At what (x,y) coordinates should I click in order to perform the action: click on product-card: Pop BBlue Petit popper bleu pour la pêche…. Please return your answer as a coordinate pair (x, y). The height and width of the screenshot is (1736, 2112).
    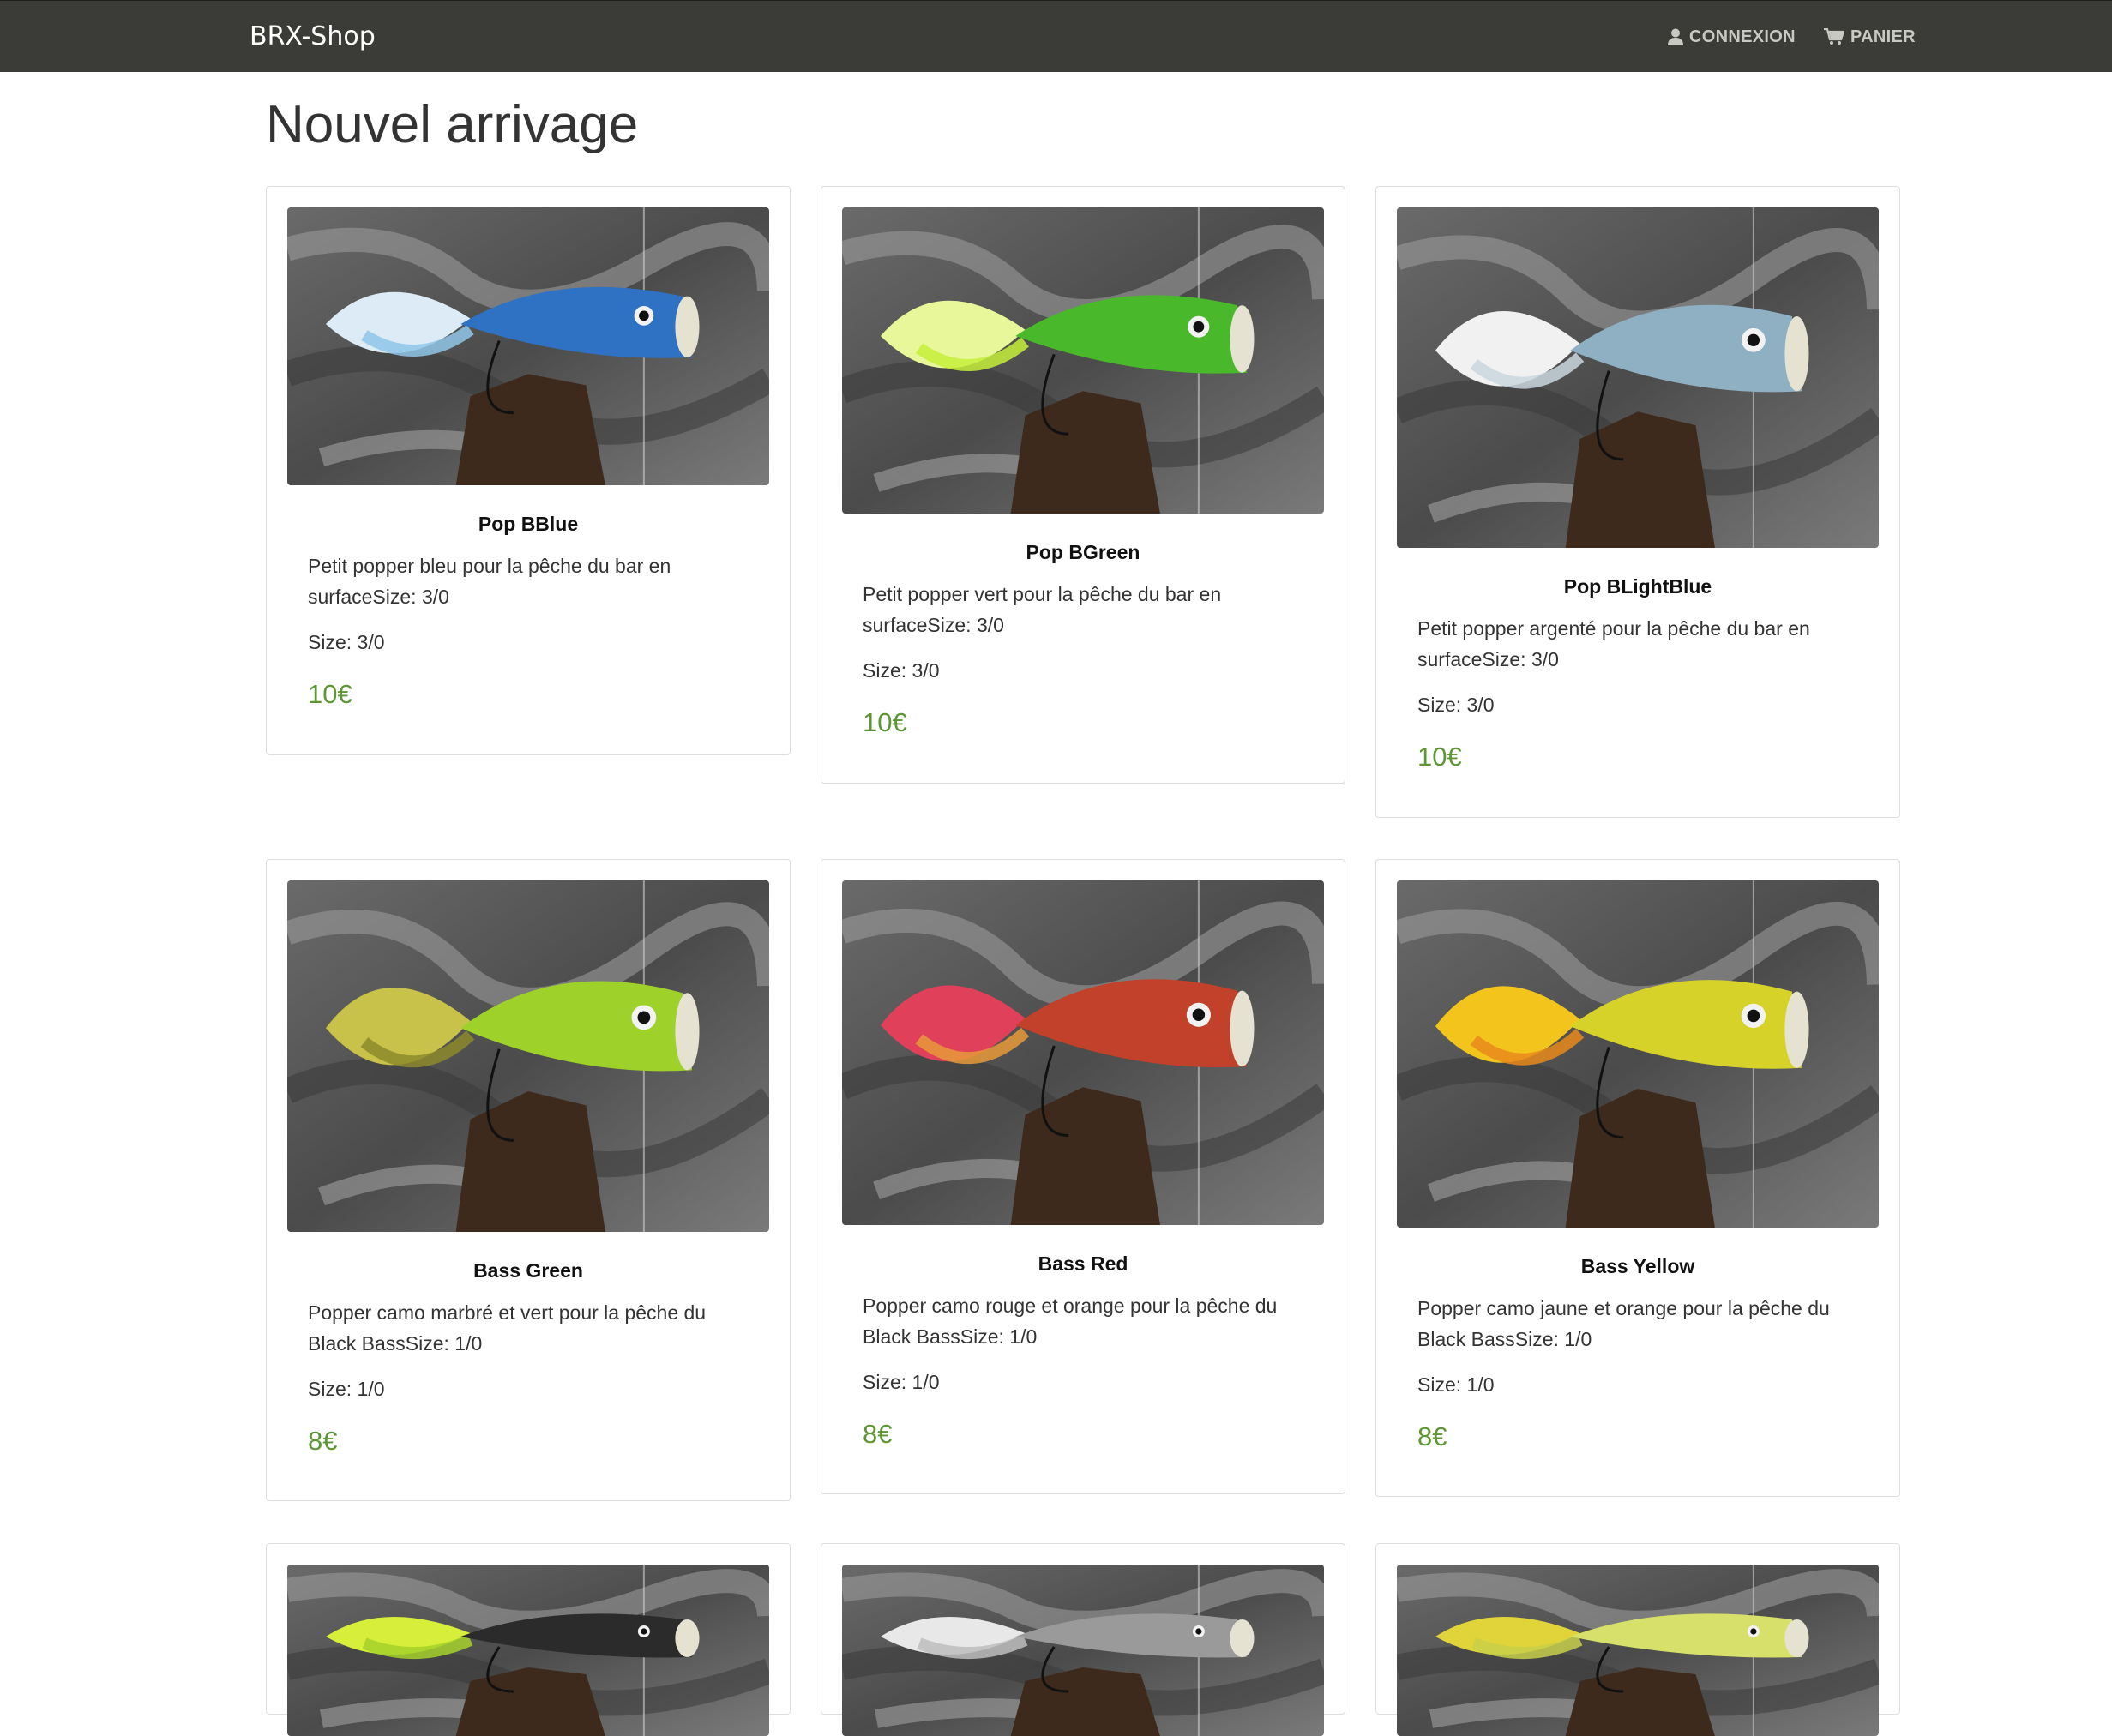
    Looking at the image, I should click on (528, 470).